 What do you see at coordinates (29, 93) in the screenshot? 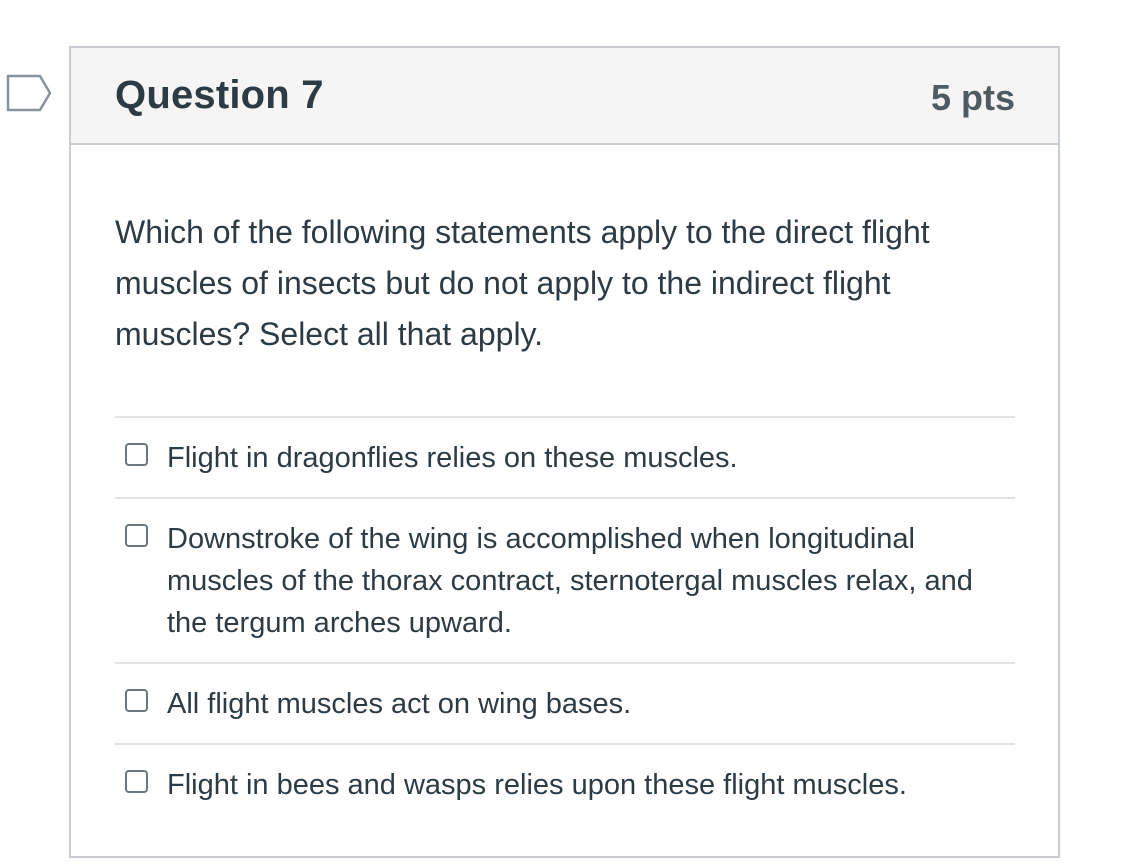
I see `flag-question-icon` at bounding box center [29, 93].